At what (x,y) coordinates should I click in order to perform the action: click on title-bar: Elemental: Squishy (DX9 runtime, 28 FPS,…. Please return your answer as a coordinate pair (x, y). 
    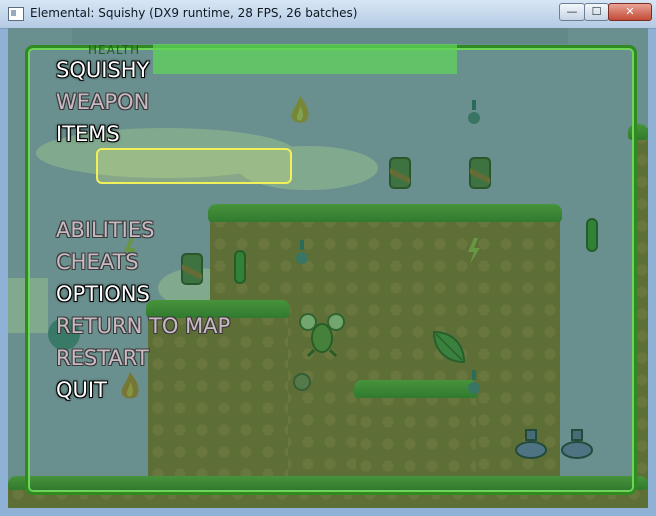
    Looking at the image, I should click on (328, 14).